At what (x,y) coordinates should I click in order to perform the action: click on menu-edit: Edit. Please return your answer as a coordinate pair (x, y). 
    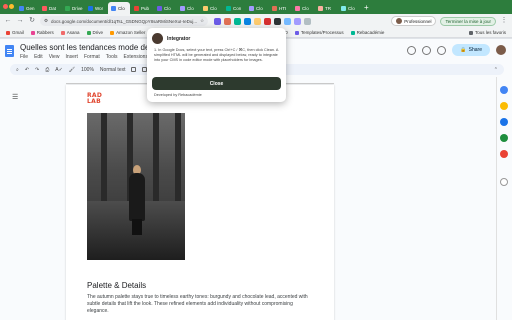
    Looking at the image, I should click on (38, 57).